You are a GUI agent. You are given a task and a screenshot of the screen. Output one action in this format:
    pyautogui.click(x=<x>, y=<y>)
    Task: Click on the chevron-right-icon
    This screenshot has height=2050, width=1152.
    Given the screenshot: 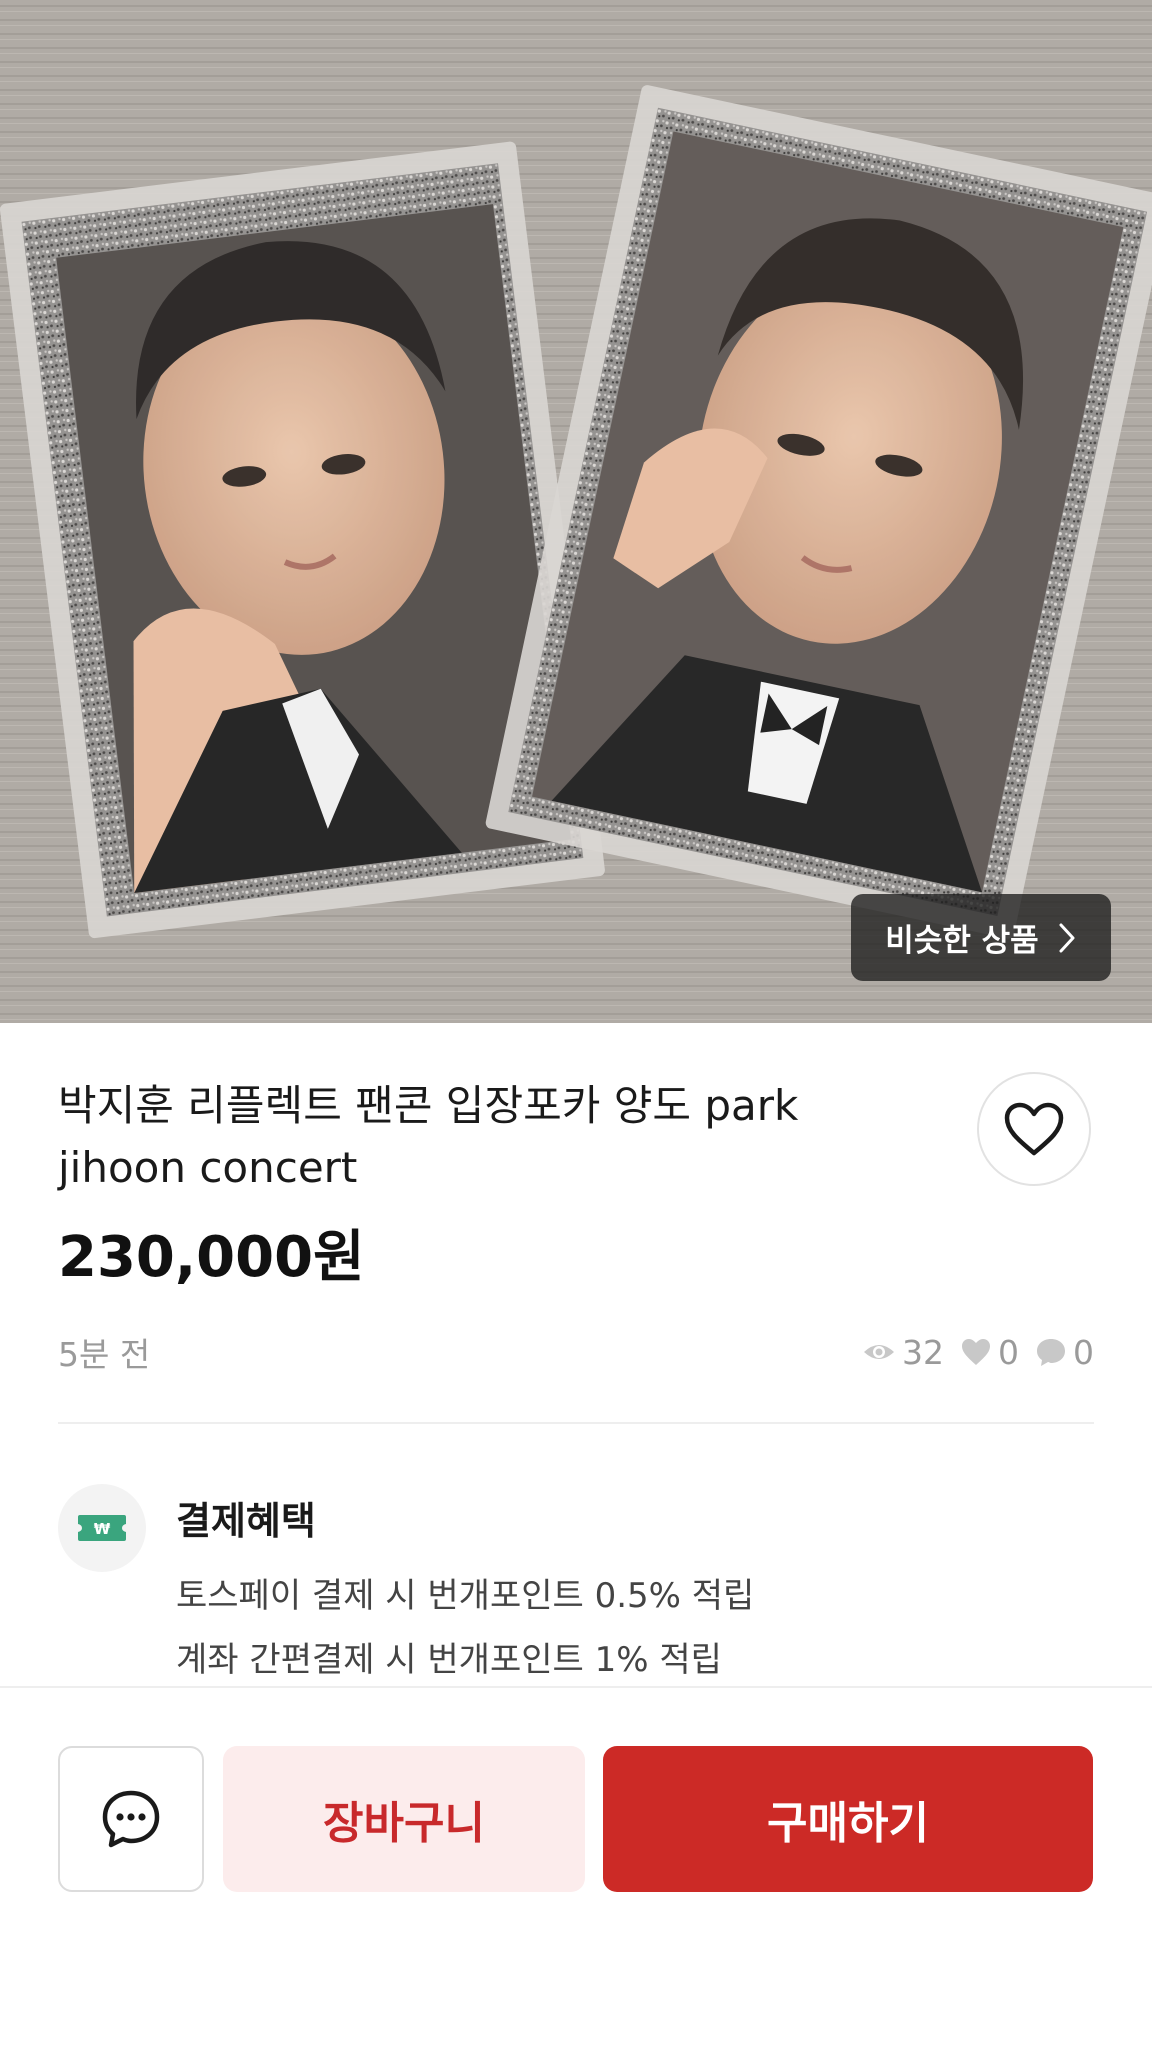 What is the action you would take?
    pyautogui.click(x=1067, y=938)
    